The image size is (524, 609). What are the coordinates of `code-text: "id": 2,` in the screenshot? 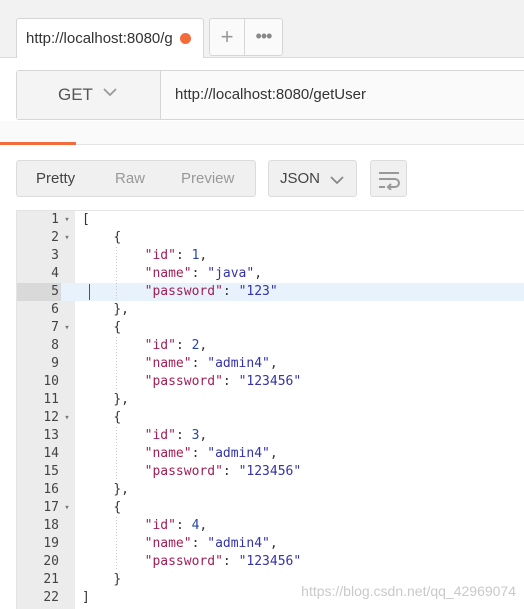 It's located at (145, 346).